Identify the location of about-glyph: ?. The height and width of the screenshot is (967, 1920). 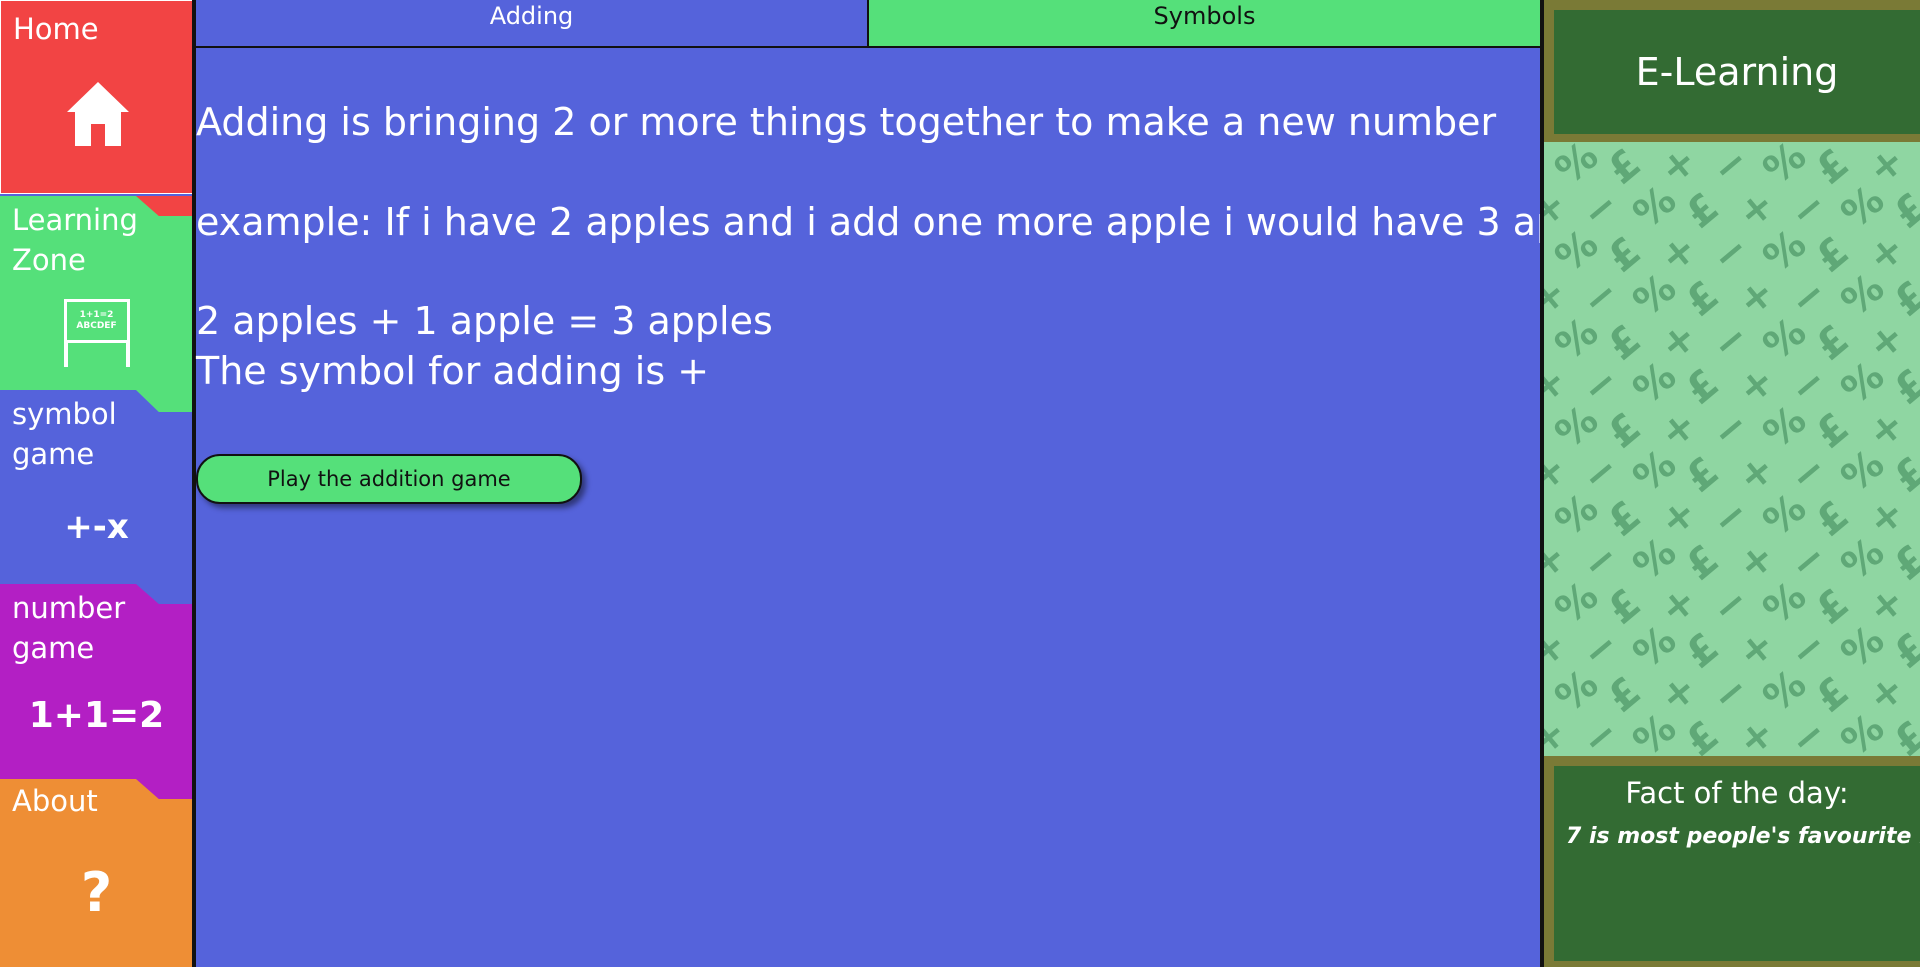
(96, 892).